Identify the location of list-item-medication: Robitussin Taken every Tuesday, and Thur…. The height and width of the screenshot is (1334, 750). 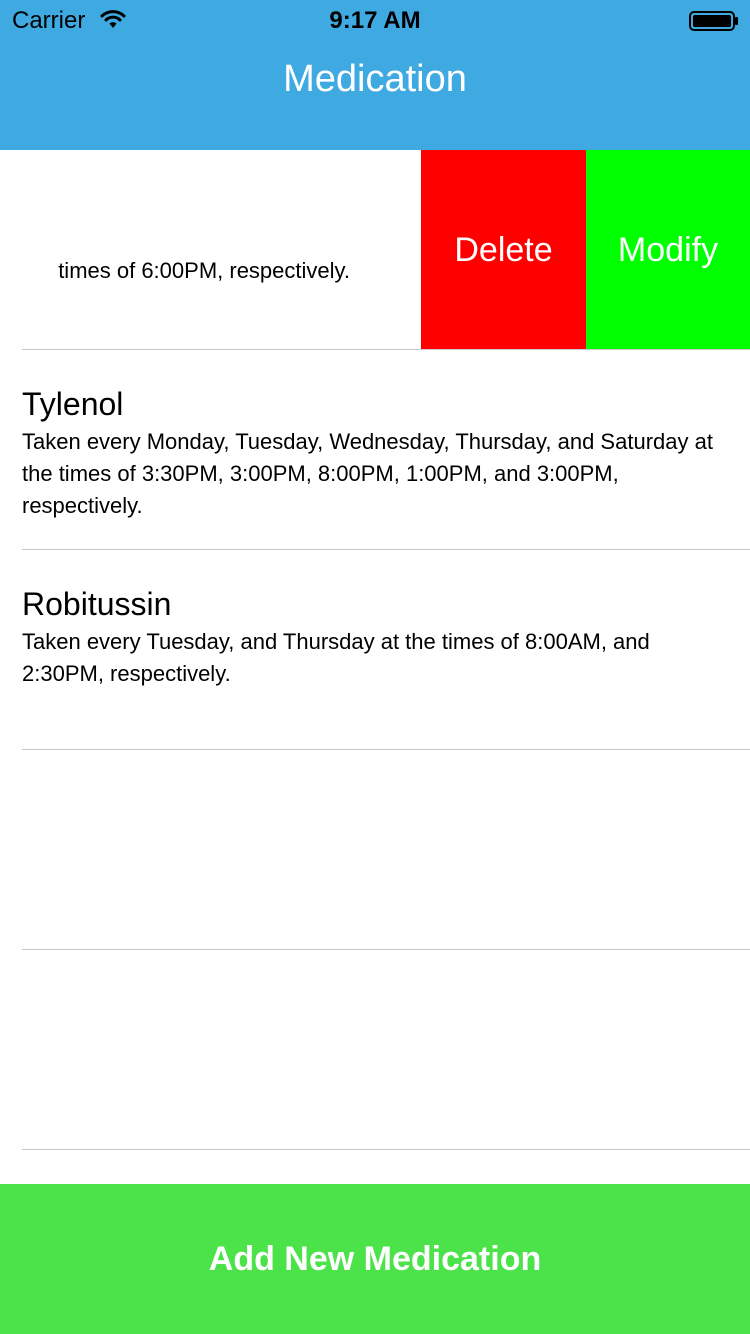
(375, 650).